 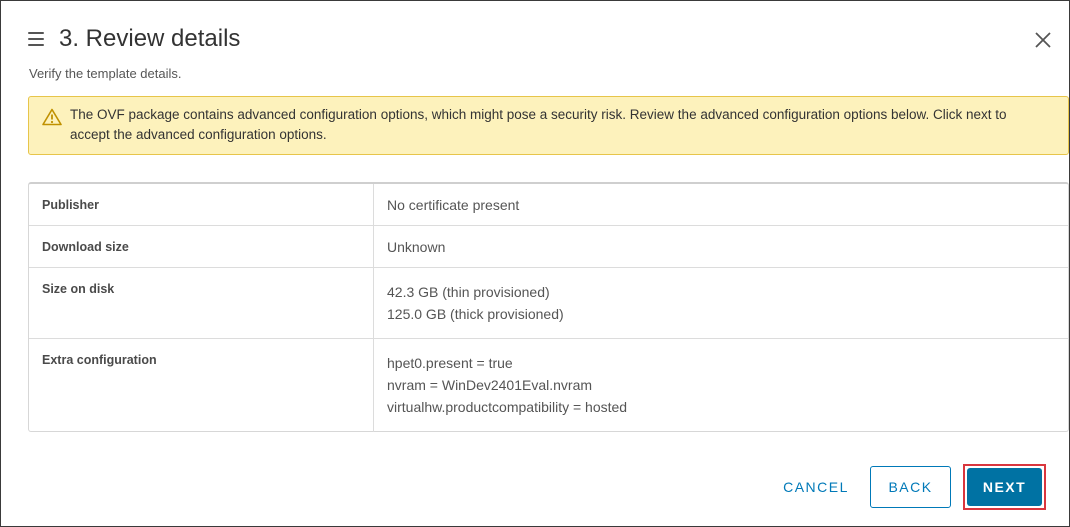 What do you see at coordinates (507, 407) in the screenshot?
I see `detail-value-line: virtualhw.productcompatibility = hosted` at bounding box center [507, 407].